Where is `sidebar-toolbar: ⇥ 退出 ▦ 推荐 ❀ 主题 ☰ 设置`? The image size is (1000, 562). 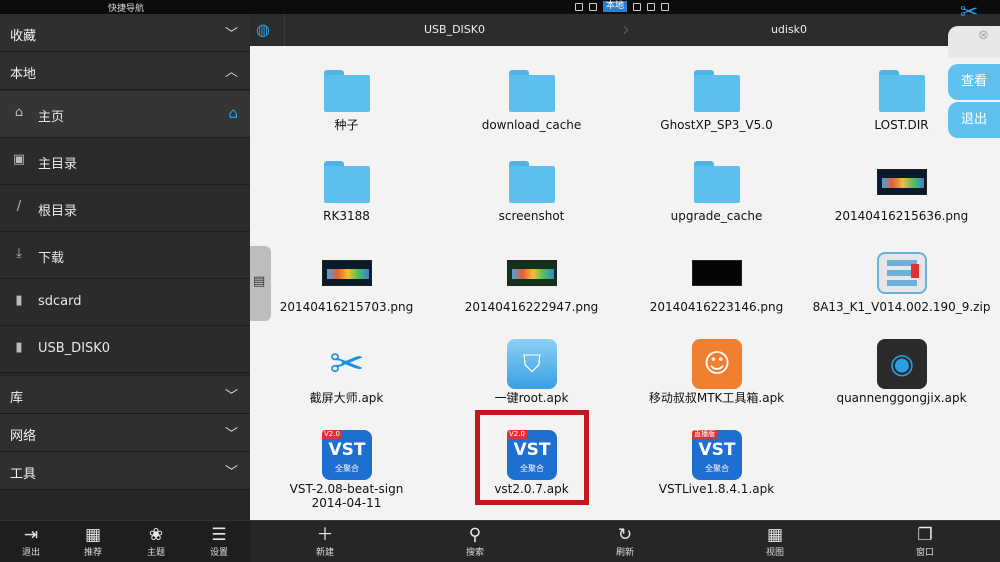
sidebar-toolbar: ⇥ 退出 ▦ 推荐 ❀ 主题 ☰ 设置 is located at coordinates (125, 541).